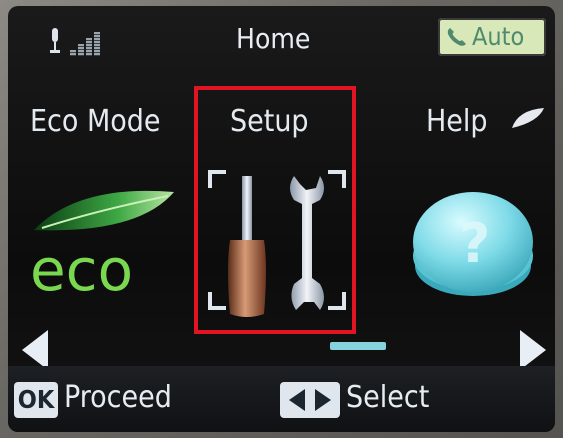 Image resolution: width=563 pixels, height=438 pixels. Describe the element at coordinates (55, 41) in the screenshot. I see `microphone-icon` at that location.